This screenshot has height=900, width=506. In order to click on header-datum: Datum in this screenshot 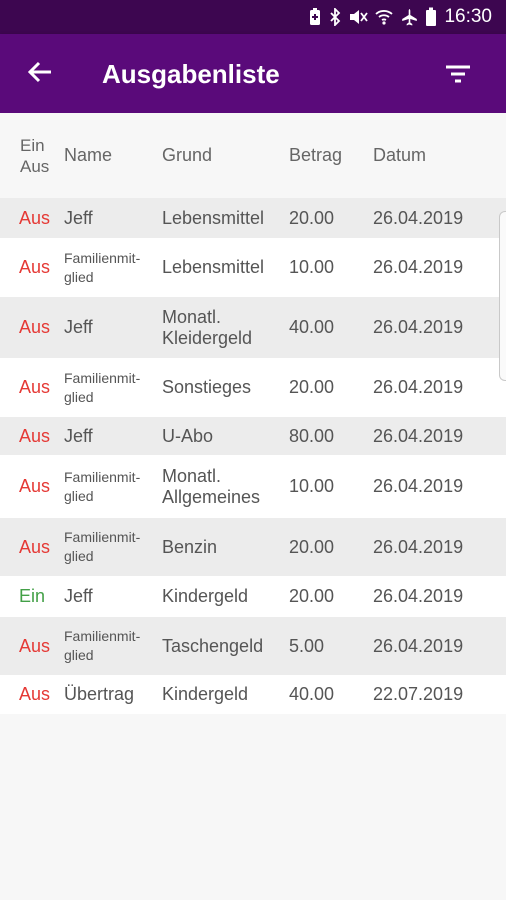, I will do `click(400, 155)`.